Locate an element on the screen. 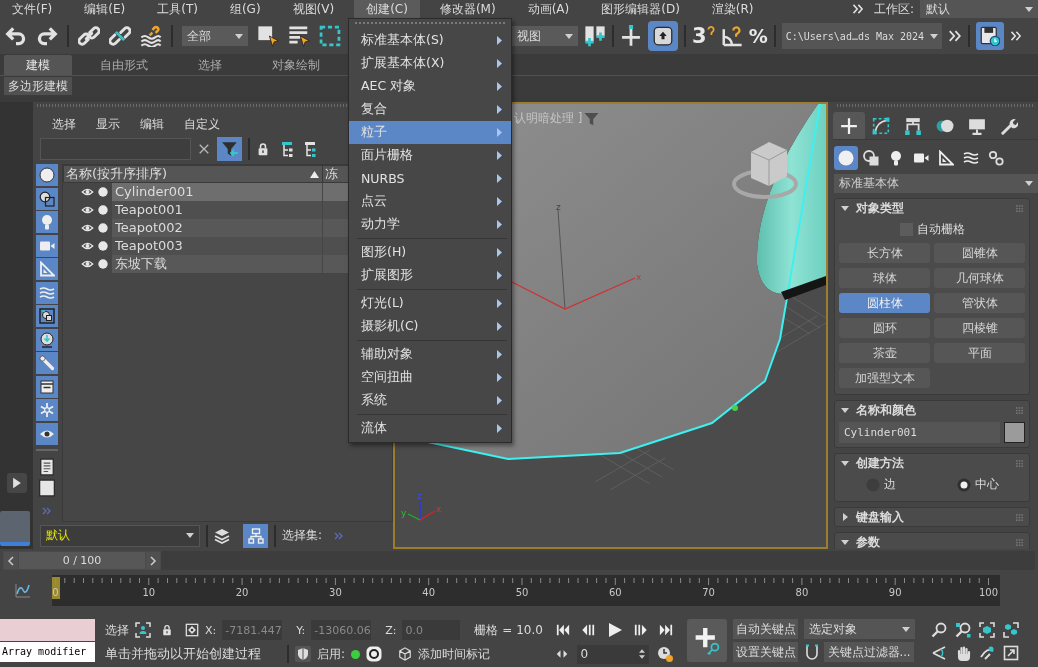 The image size is (1038, 667). workspace-label: 工作区: is located at coordinates (893, 9).